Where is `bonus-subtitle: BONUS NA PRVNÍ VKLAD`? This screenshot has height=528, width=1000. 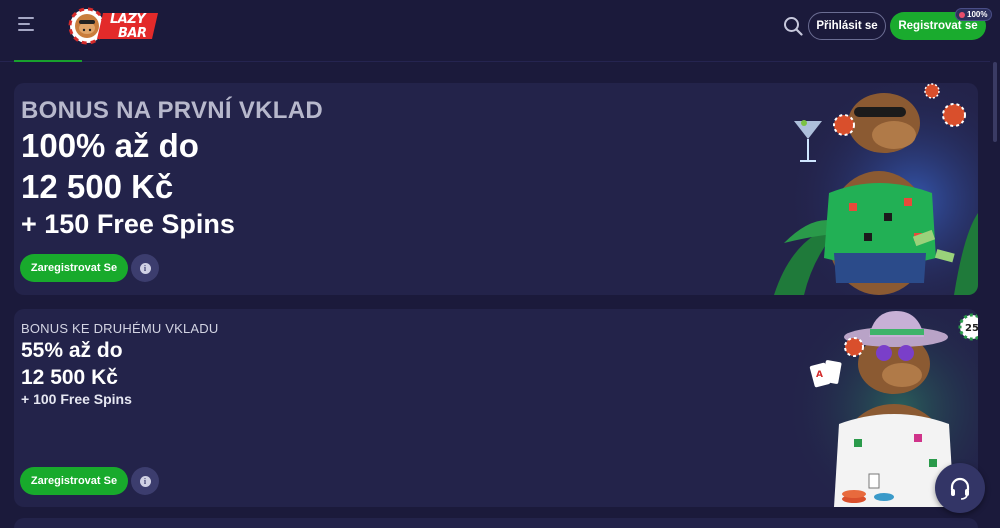 bonus-subtitle: BONUS NA PRVNÍ VKLAD is located at coordinates (172, 110).